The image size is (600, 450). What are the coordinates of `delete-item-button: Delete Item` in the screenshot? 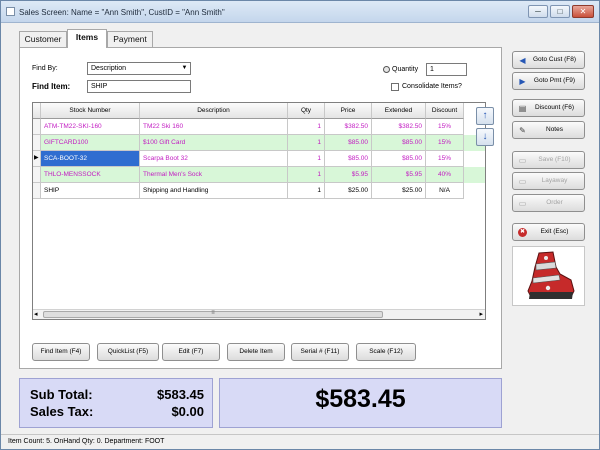 It's located at (256, 352).